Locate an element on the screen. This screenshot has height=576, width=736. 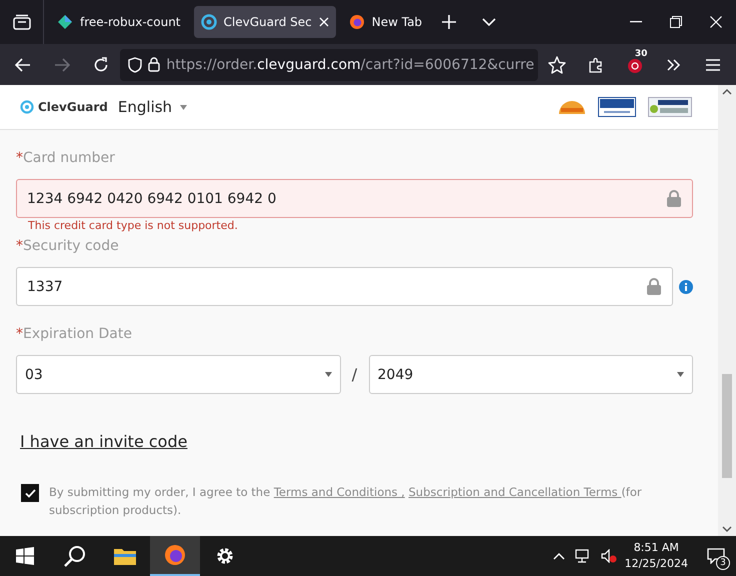
search-icon is located at coordinates (75, 556).